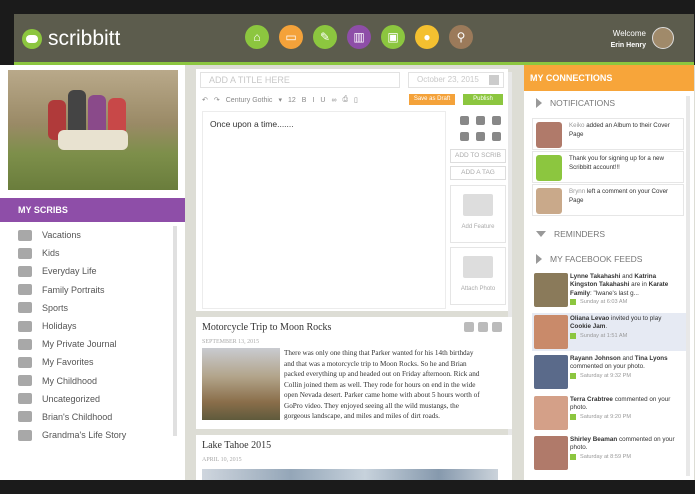 The width and height of the screenshot is (695, 494). Describe the element at coordinates (688, 286) in the screenshot. I see `connections-scrollbar` at that location.